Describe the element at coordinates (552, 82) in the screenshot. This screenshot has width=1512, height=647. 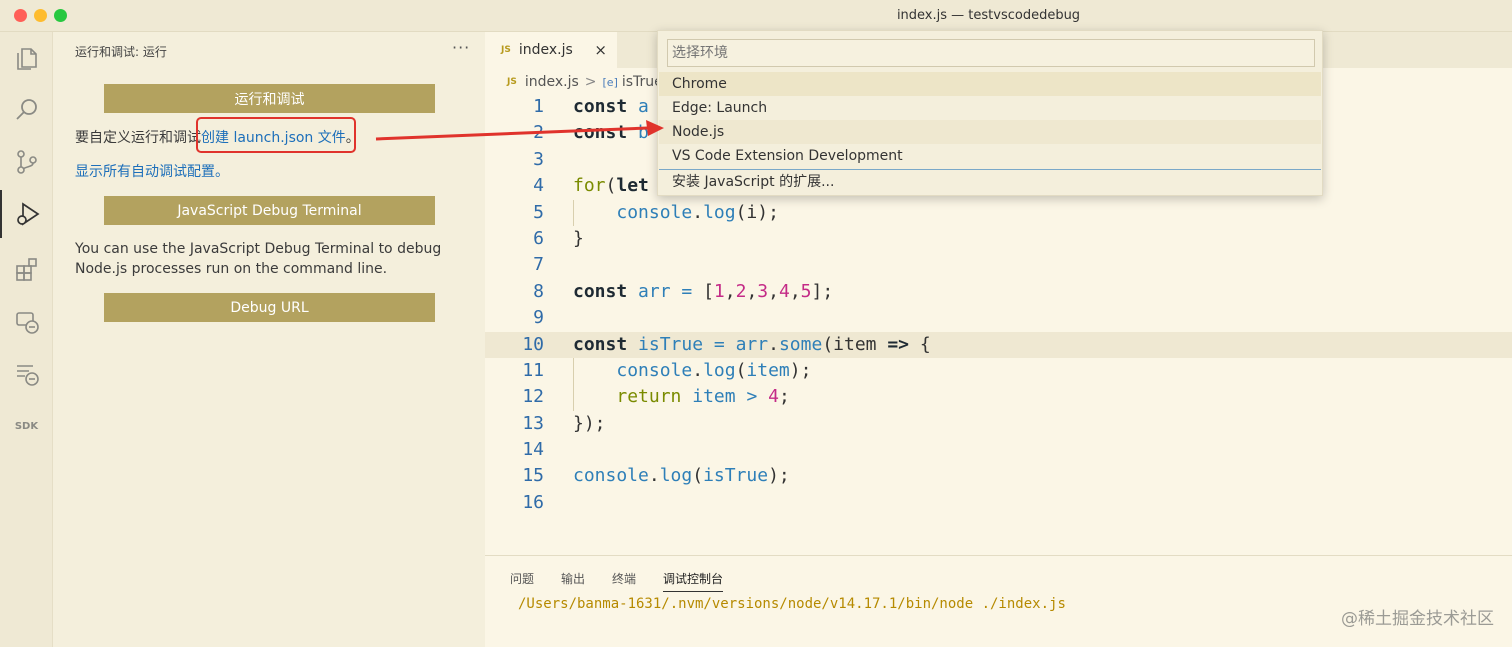
I see `breadcrumb-file: index.js` at that location.